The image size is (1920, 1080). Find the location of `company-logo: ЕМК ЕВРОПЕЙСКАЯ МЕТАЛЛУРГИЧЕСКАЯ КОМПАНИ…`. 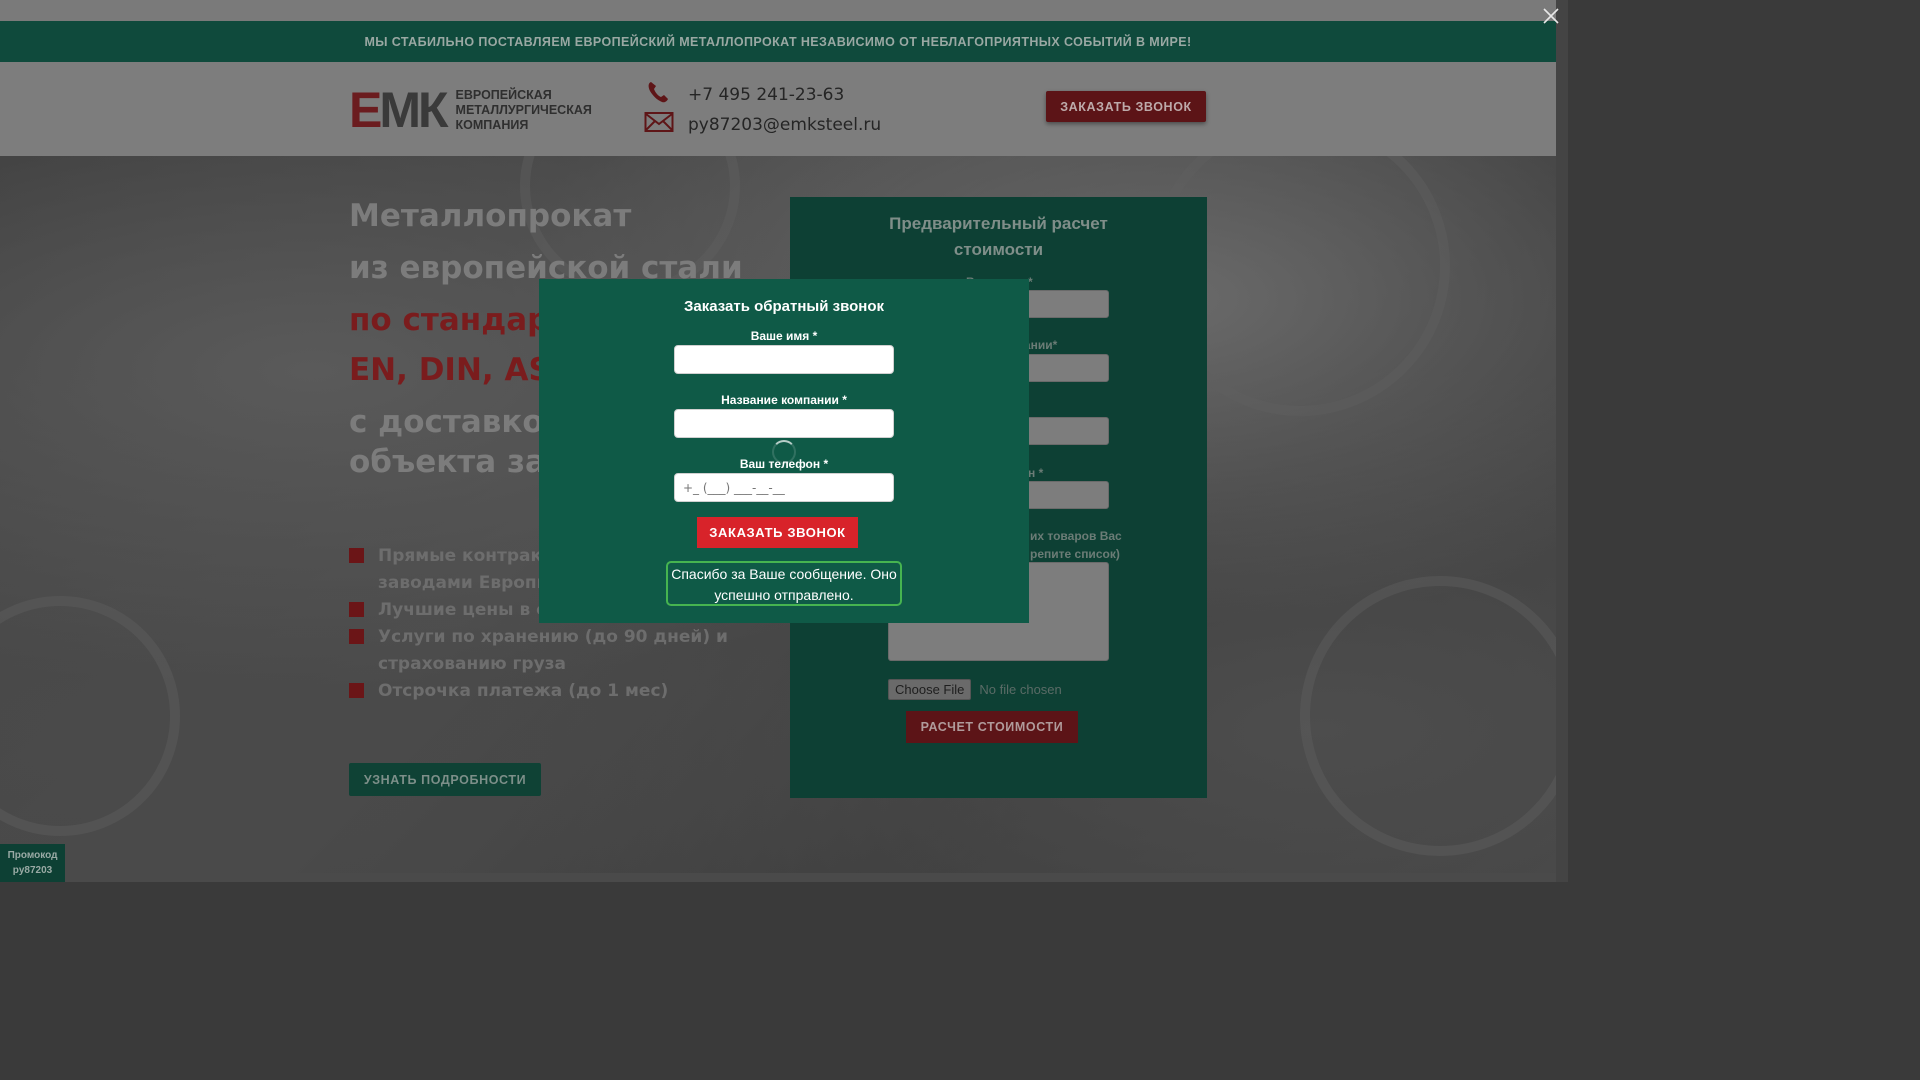

company-logo: ЕМК ЕВРОПЕЙСКАЯ МЕТАЛЛУРГИЧЕСКАЯ КОМПАНИ… is located at coordinates (480, 110).